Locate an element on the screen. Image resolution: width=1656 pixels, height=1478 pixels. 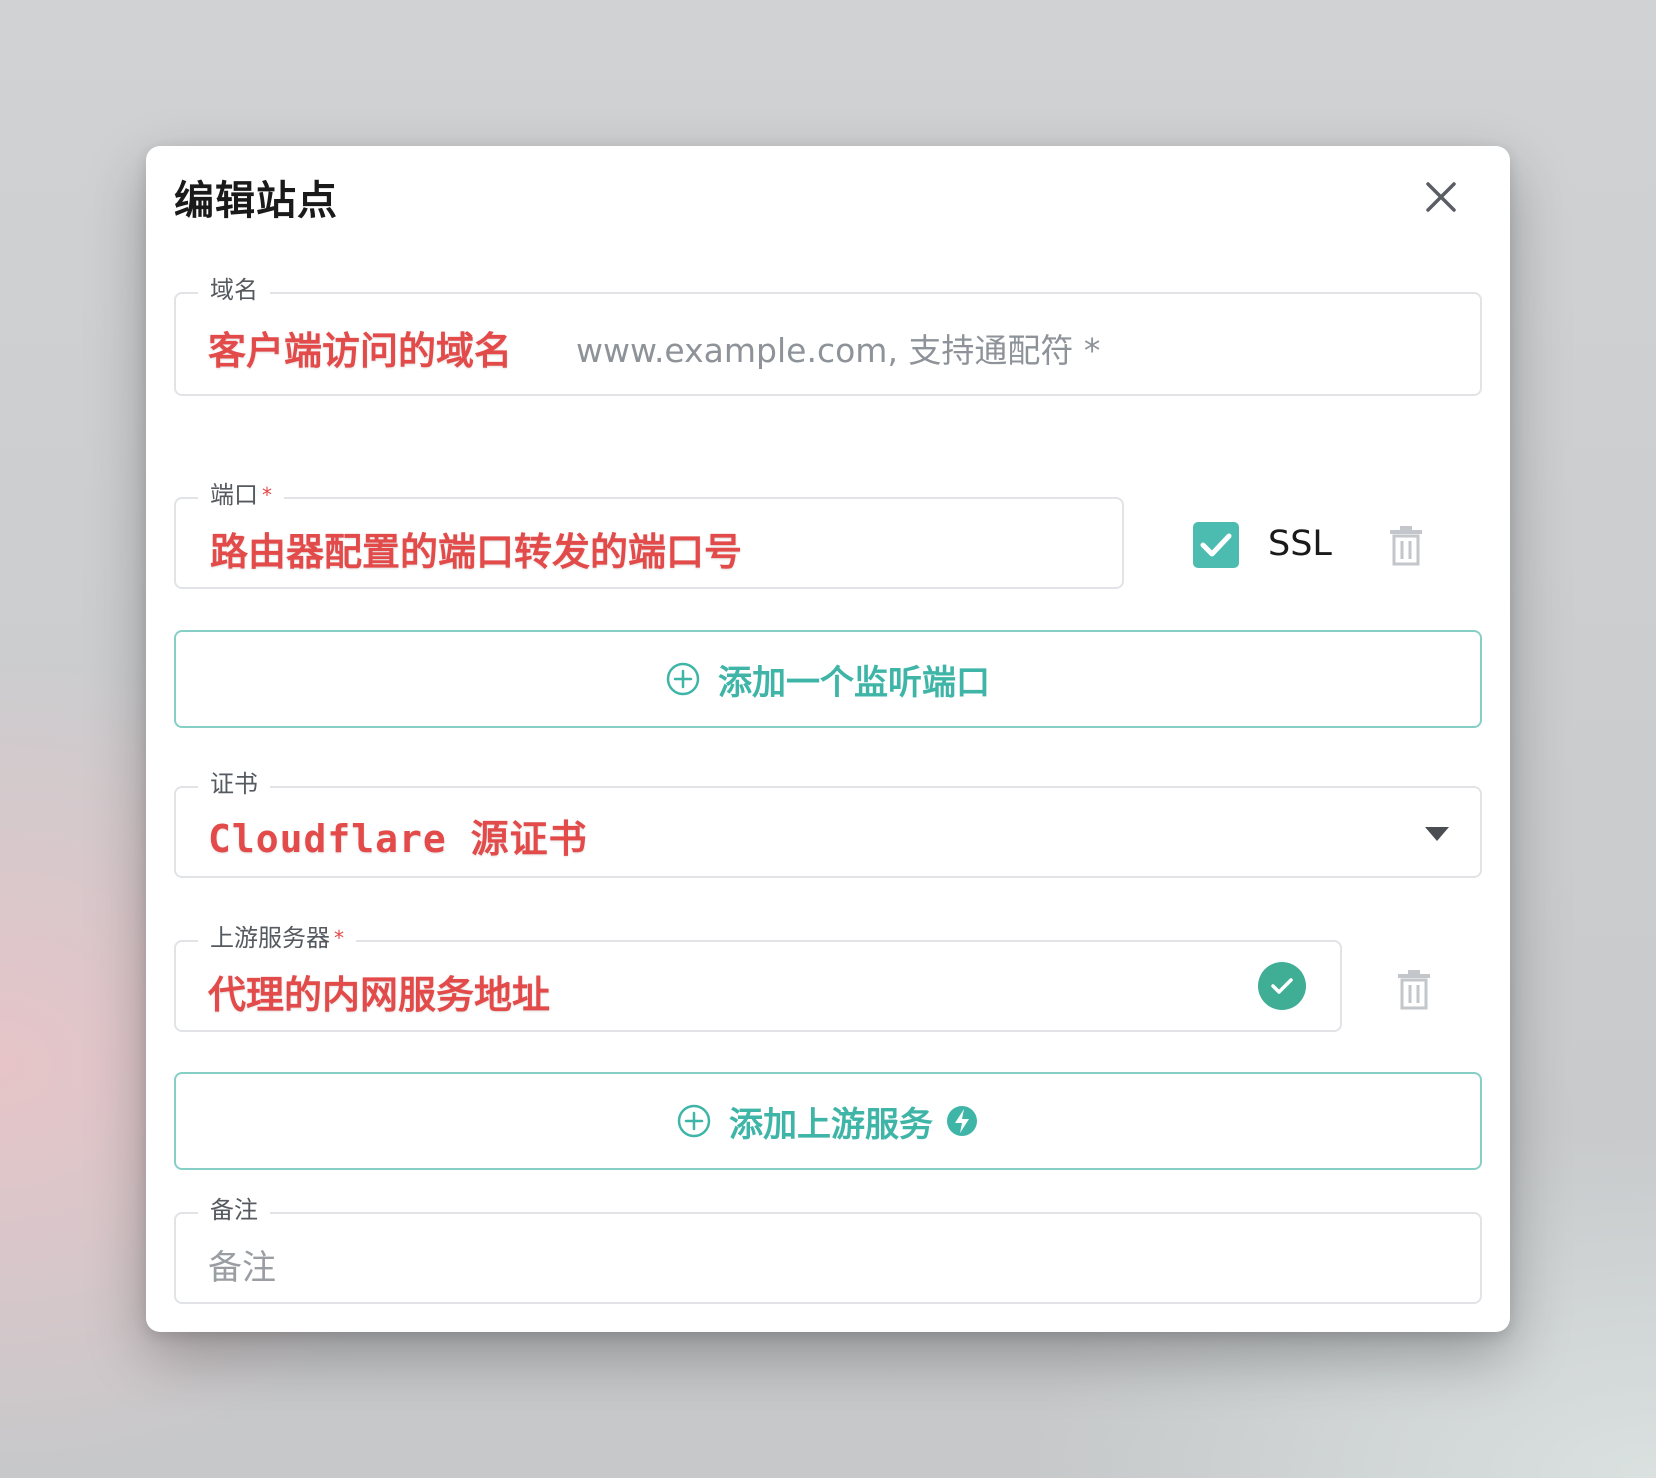
domain-label: 域名 is located at coordinates (234, 290).